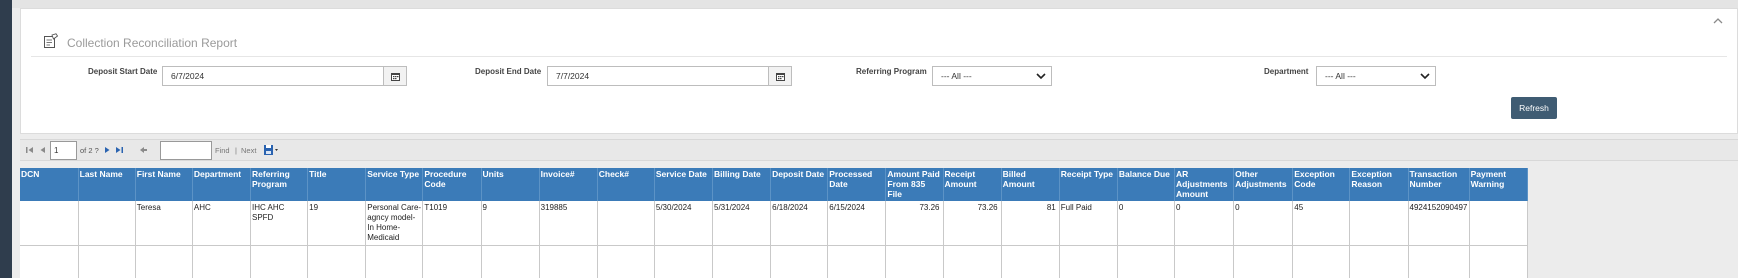  Describe the element at coordinates (568, 184) in the screenshot. I see `column-header: Invoice#` at that location.